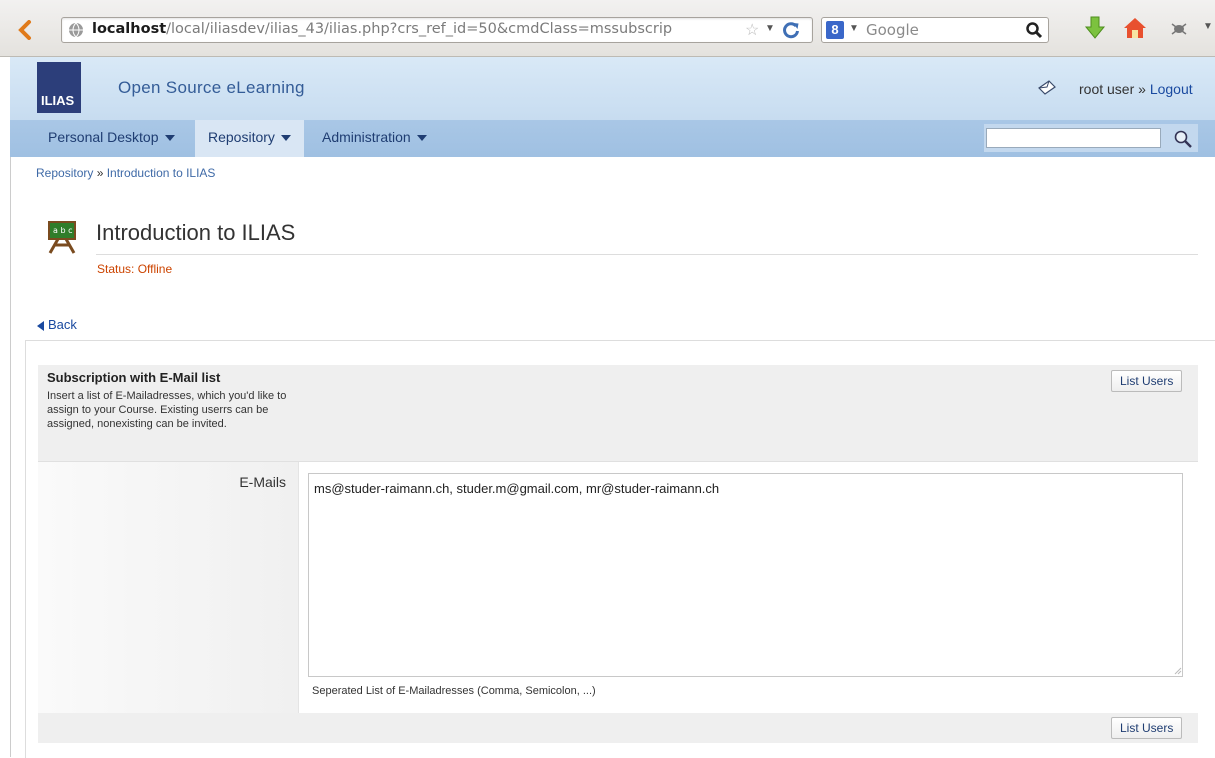 The image size is (1215, 758). What do you see at coordinates (1095, 28) in the screenshot?
I see `download-icon` at bounding box center [1095, 28].